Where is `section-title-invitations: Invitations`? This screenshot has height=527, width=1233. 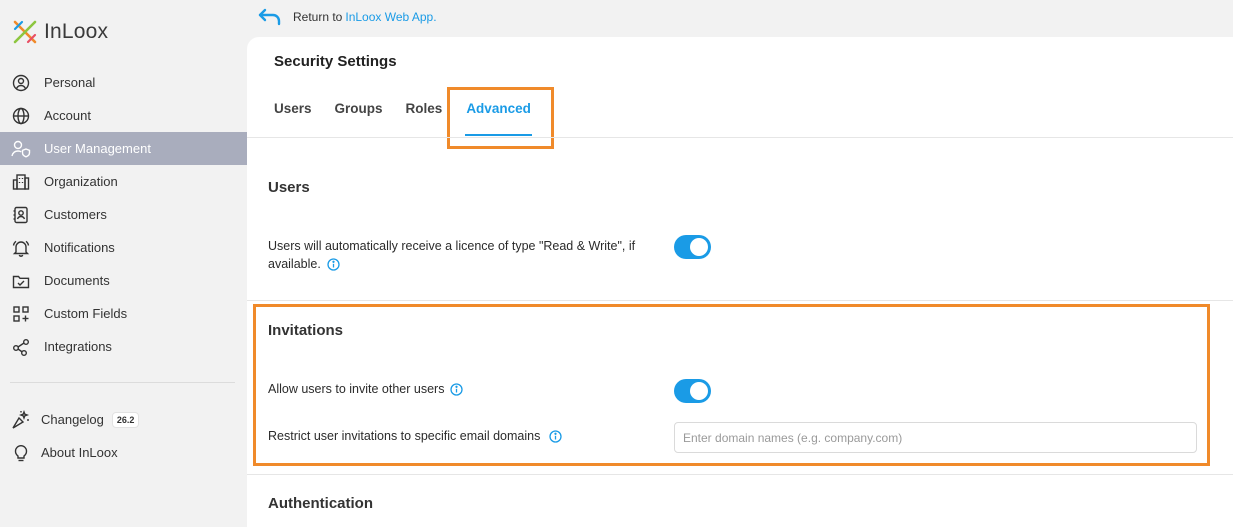 section-title-invitations: Invitations is located at coordinates (306, 330).